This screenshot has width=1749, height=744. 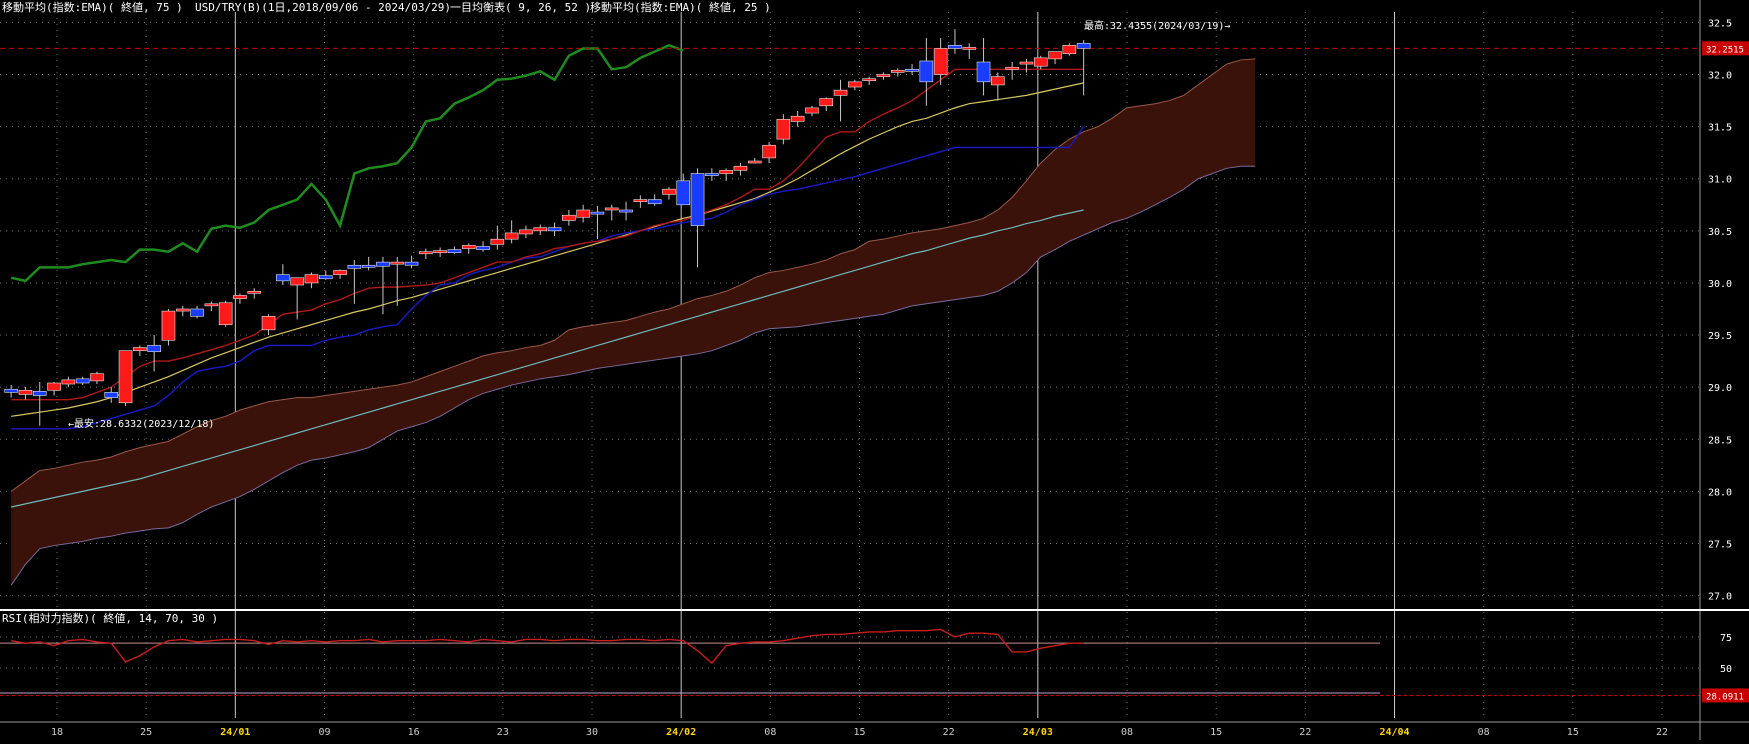 I want to click on x-tick-label: 24/04, so click(x=1394, y=732).